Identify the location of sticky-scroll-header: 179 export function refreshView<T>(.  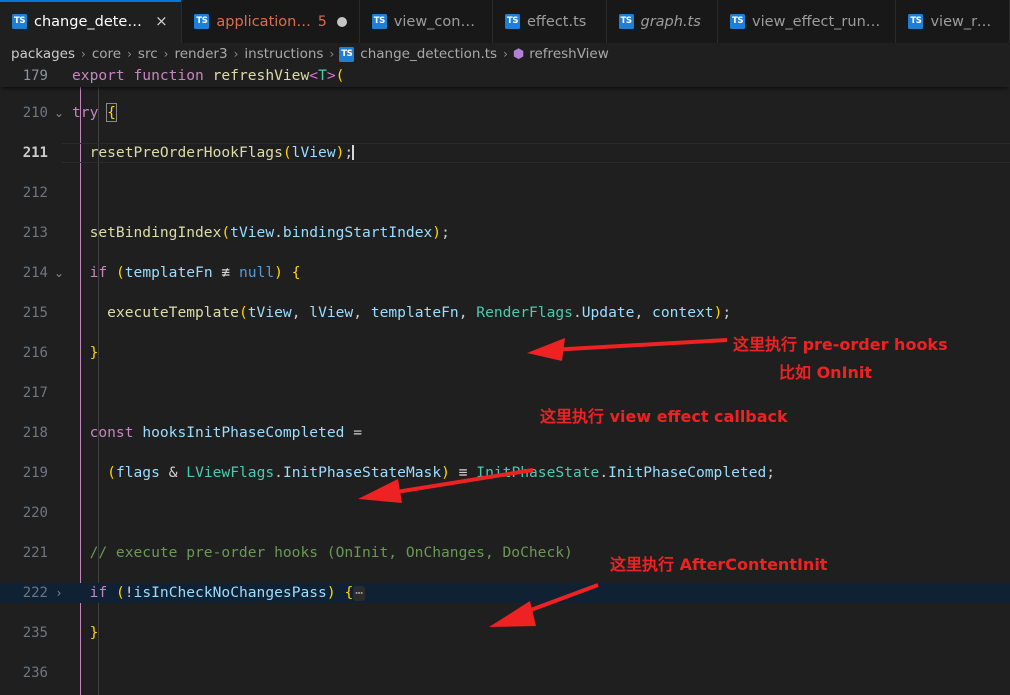
(505, 76).